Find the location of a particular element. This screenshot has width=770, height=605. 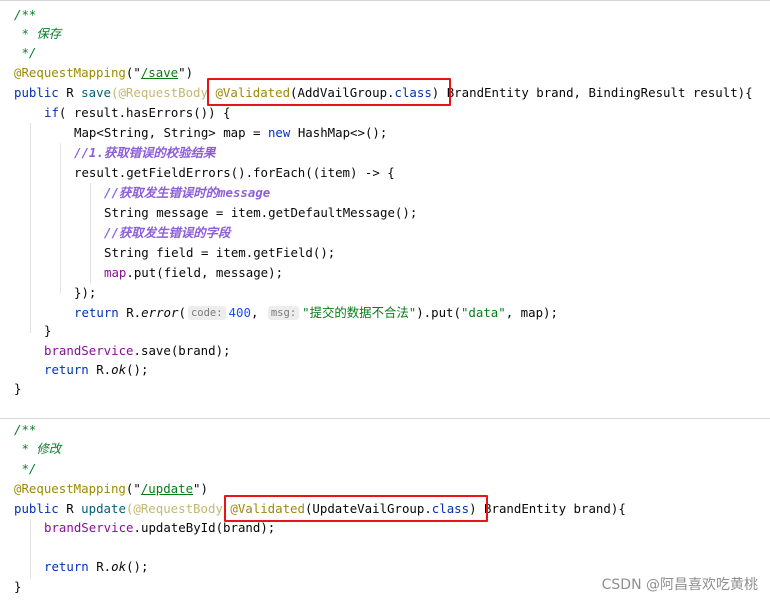

parameter-hint-code: code: is located at coordinates (206, 313).